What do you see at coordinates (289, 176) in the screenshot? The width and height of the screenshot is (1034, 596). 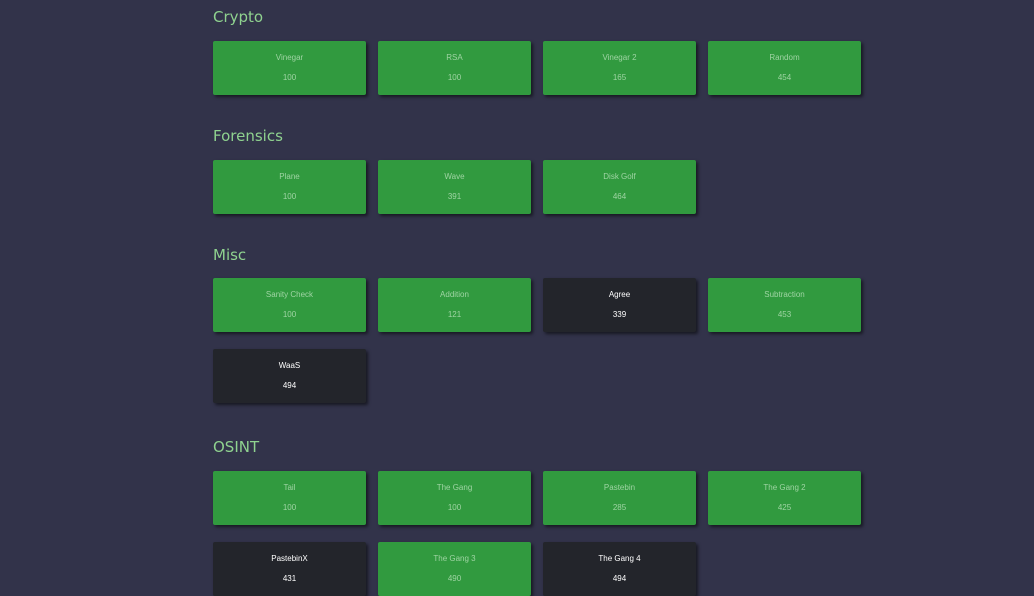 I see `challenge-name: Plane` at bounding box center [289, 176].